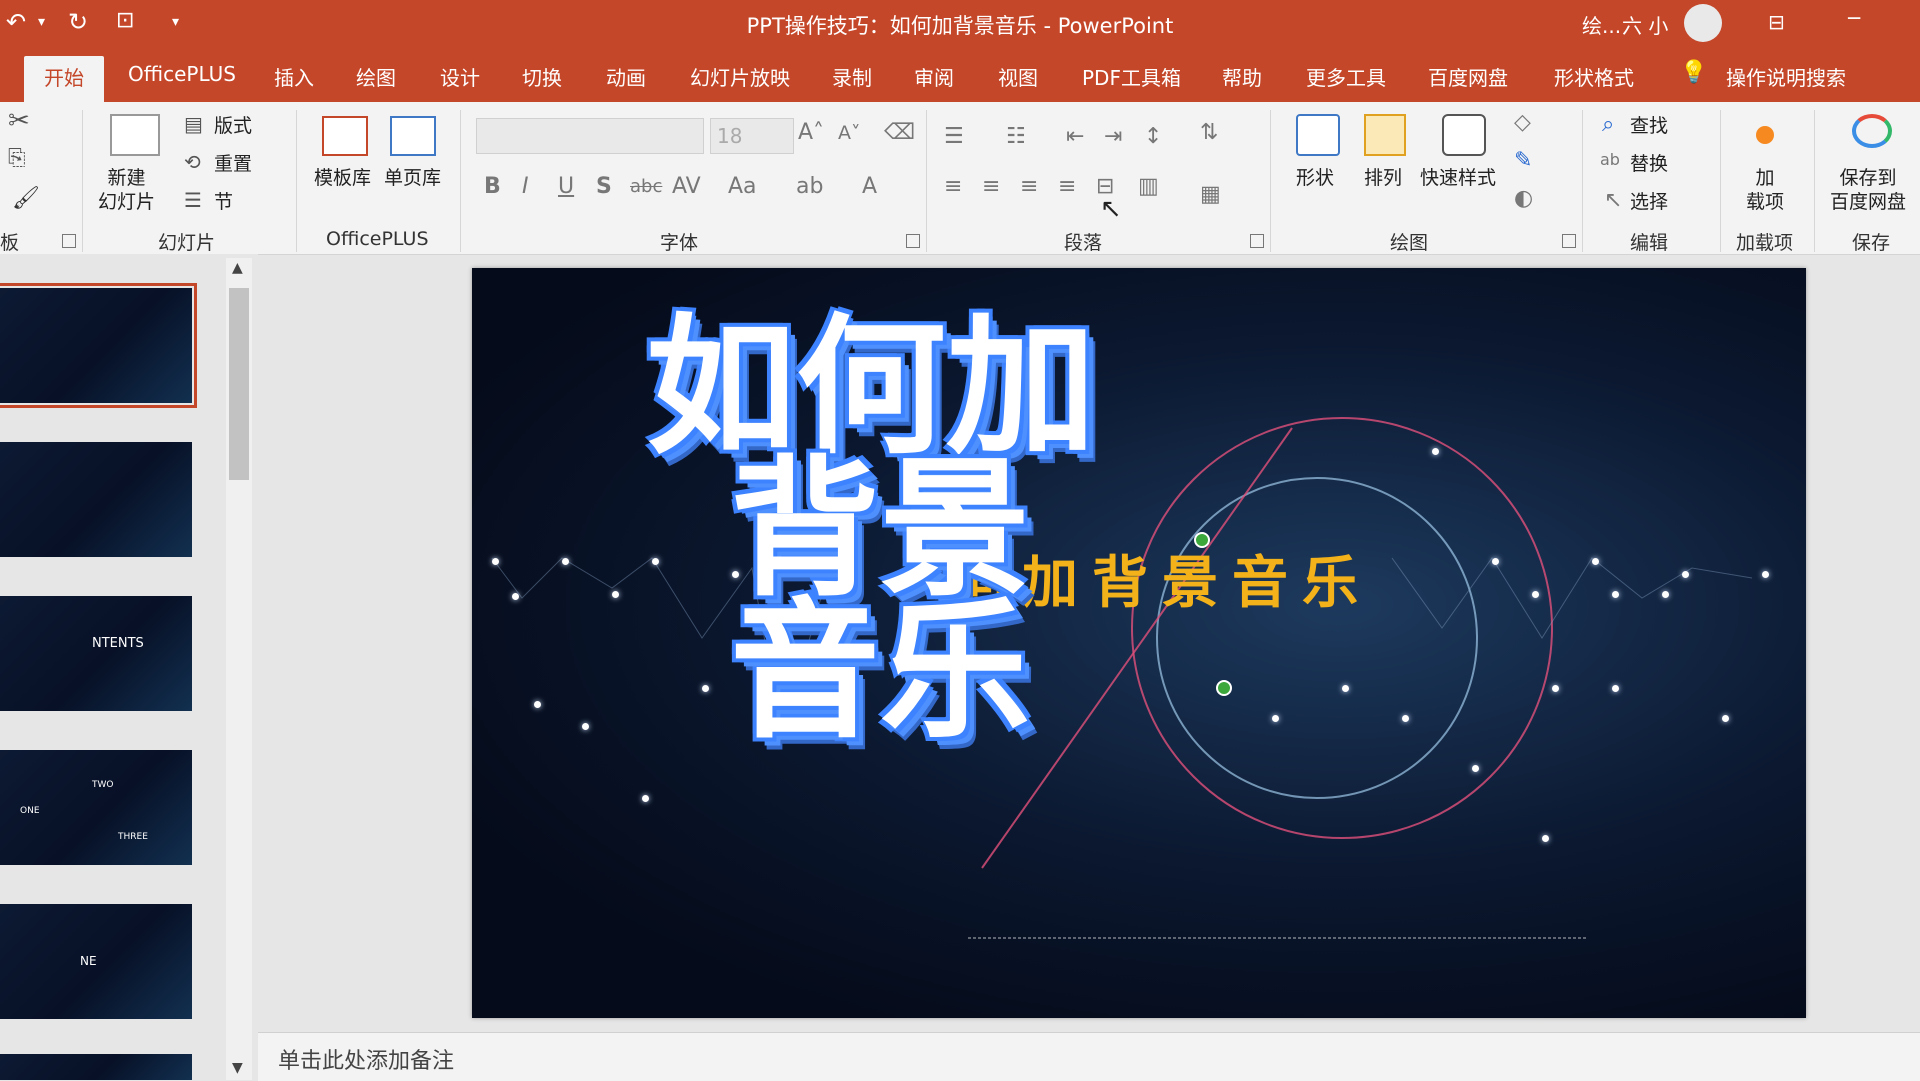 Image resolution: width=1920 pixels, height=1081 pixels. What do you see at coordinates (88, 961) in the screenshot?
I see `thumb-ne-text: NE` at bounding box center [88, 961].